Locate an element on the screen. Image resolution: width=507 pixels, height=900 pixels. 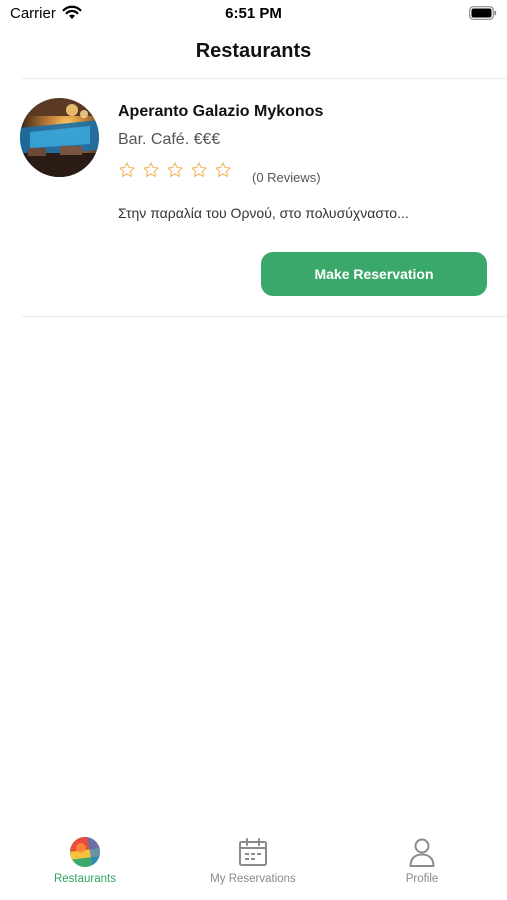
calendar-icon is located at coordinates (253, 852).